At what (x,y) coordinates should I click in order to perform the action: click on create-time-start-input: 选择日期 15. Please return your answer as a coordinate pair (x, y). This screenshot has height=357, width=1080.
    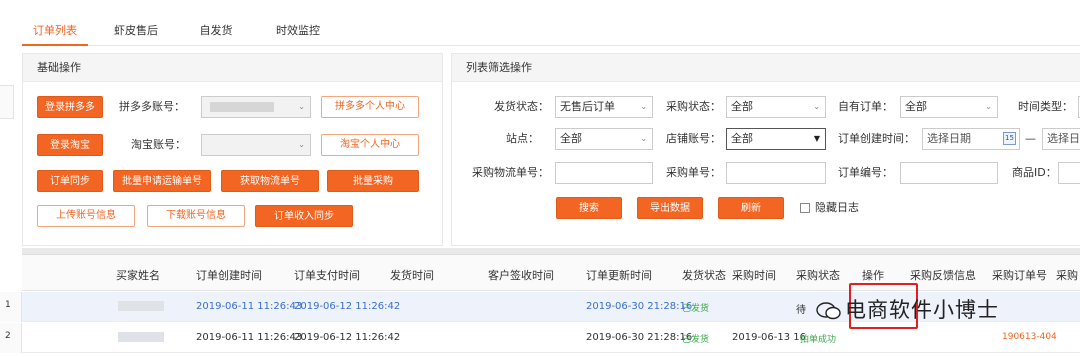
    Looking at the image, I should click on (971, 139).